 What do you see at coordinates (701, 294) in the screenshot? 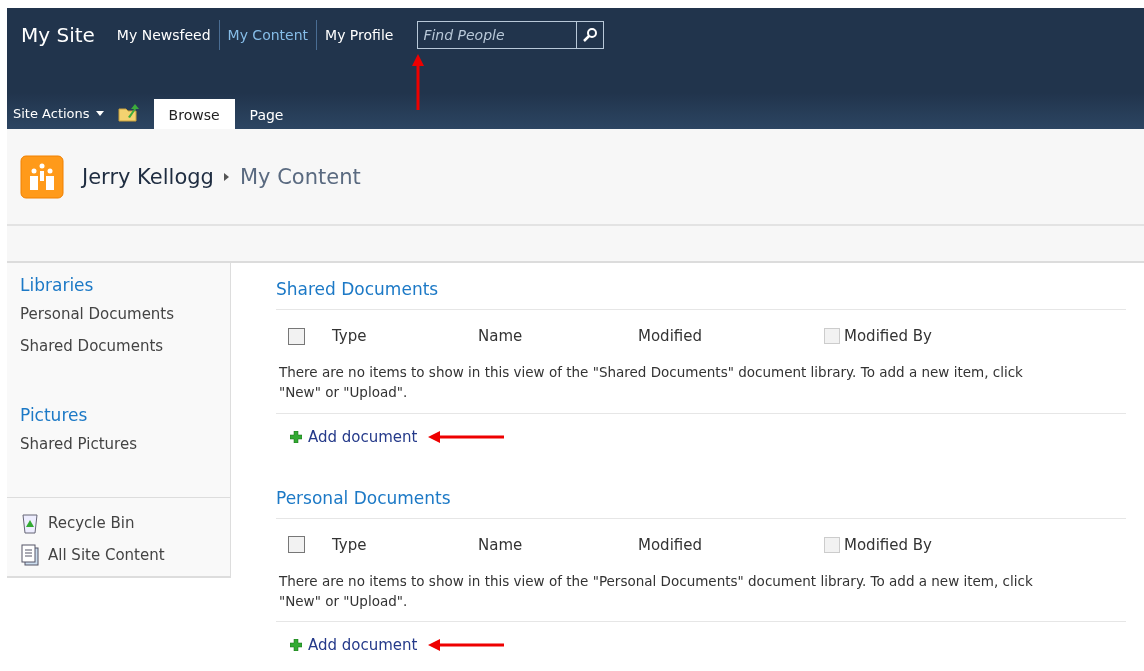
I see `library-title: Shared Documents` at bounding box center [701, 294].